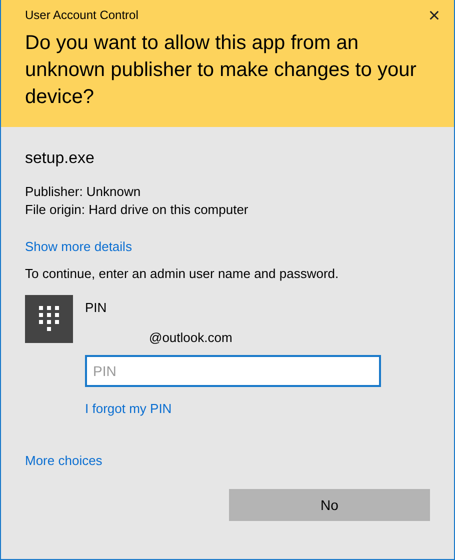  What do you see at coordinates (63, 460) in the screenshot?
I see `more-choices-link: More choices` at bounding box center [63, 460].